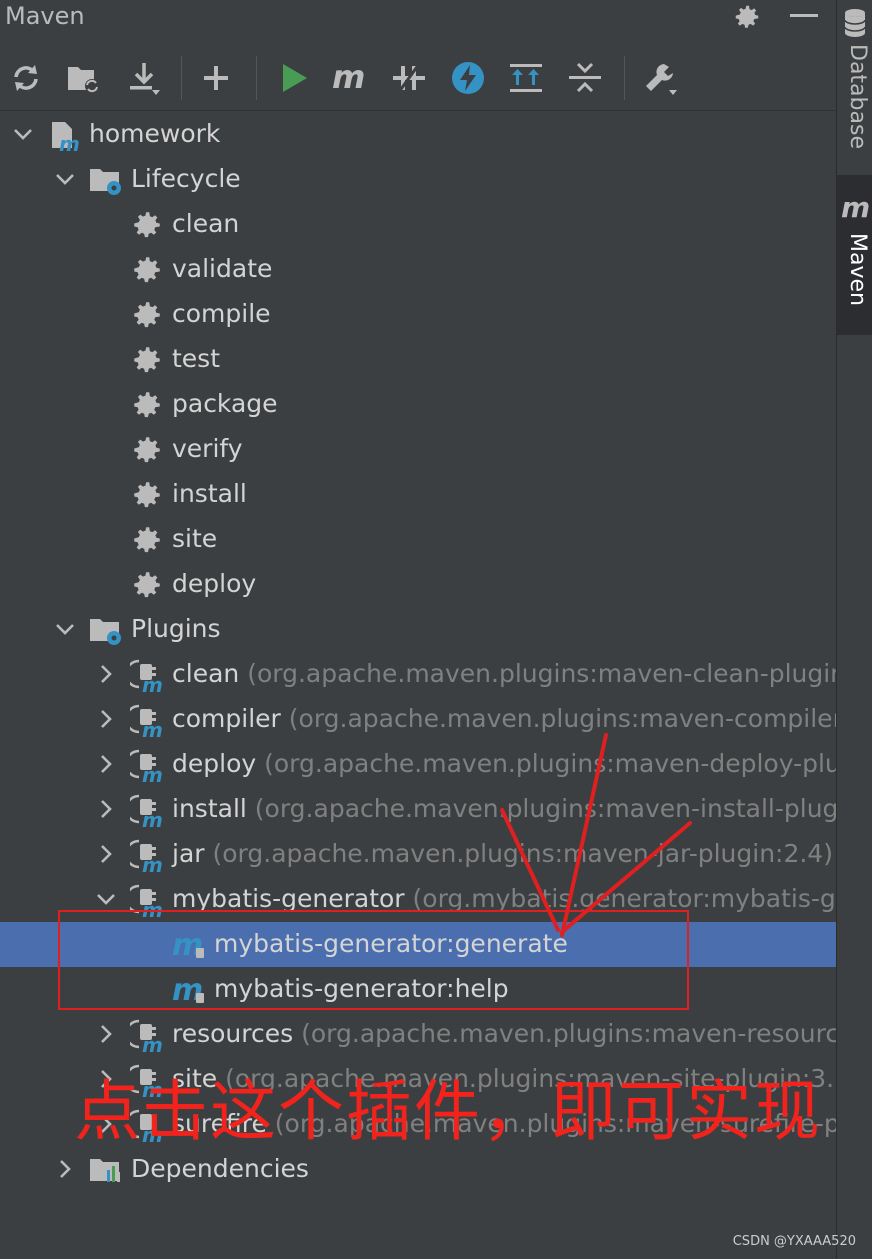 The image size is (872, 1259). Describe the element at coordinates (418, 134) in the screenshot. I see `tree-node-project: m homework` at that location.